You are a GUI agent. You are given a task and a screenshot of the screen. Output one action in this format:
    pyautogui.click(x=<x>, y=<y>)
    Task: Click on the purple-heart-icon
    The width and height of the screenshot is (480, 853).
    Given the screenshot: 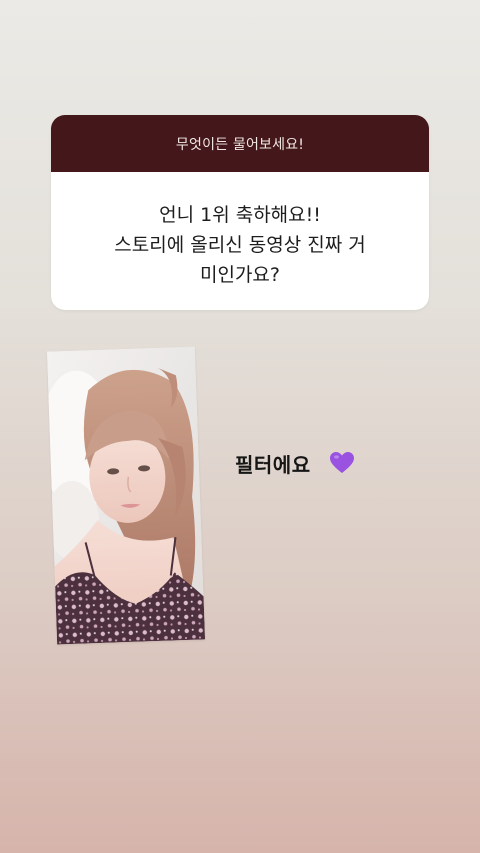 What is the action you would take?
    pyautogui.click(x=342, y=463)
    